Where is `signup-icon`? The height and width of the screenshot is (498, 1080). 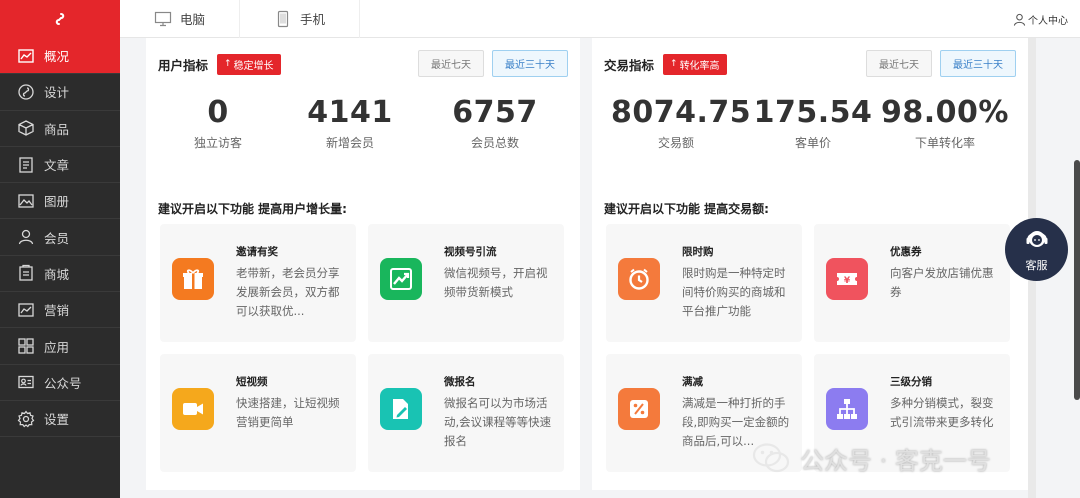 signup-icon is located at coordinates (401, 409).